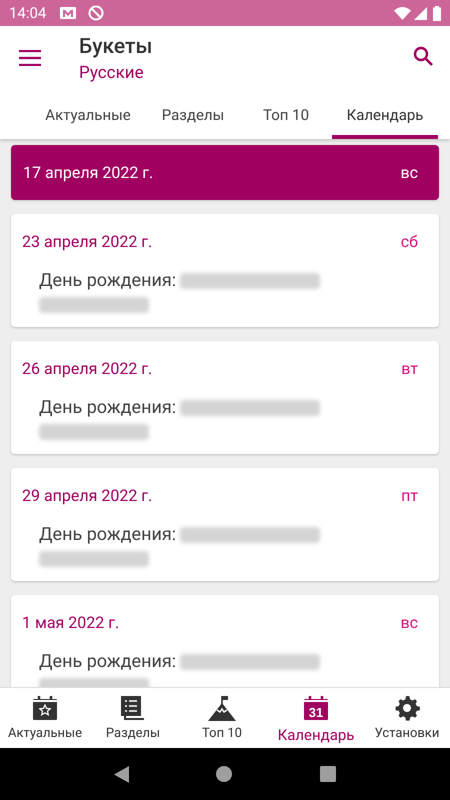 Image resolution: width=450 pixels, height=800 pixels. What do you see at coordinates (133, 708) in the screenshot?
I see `list-icon` at bounding box center [133, 708].